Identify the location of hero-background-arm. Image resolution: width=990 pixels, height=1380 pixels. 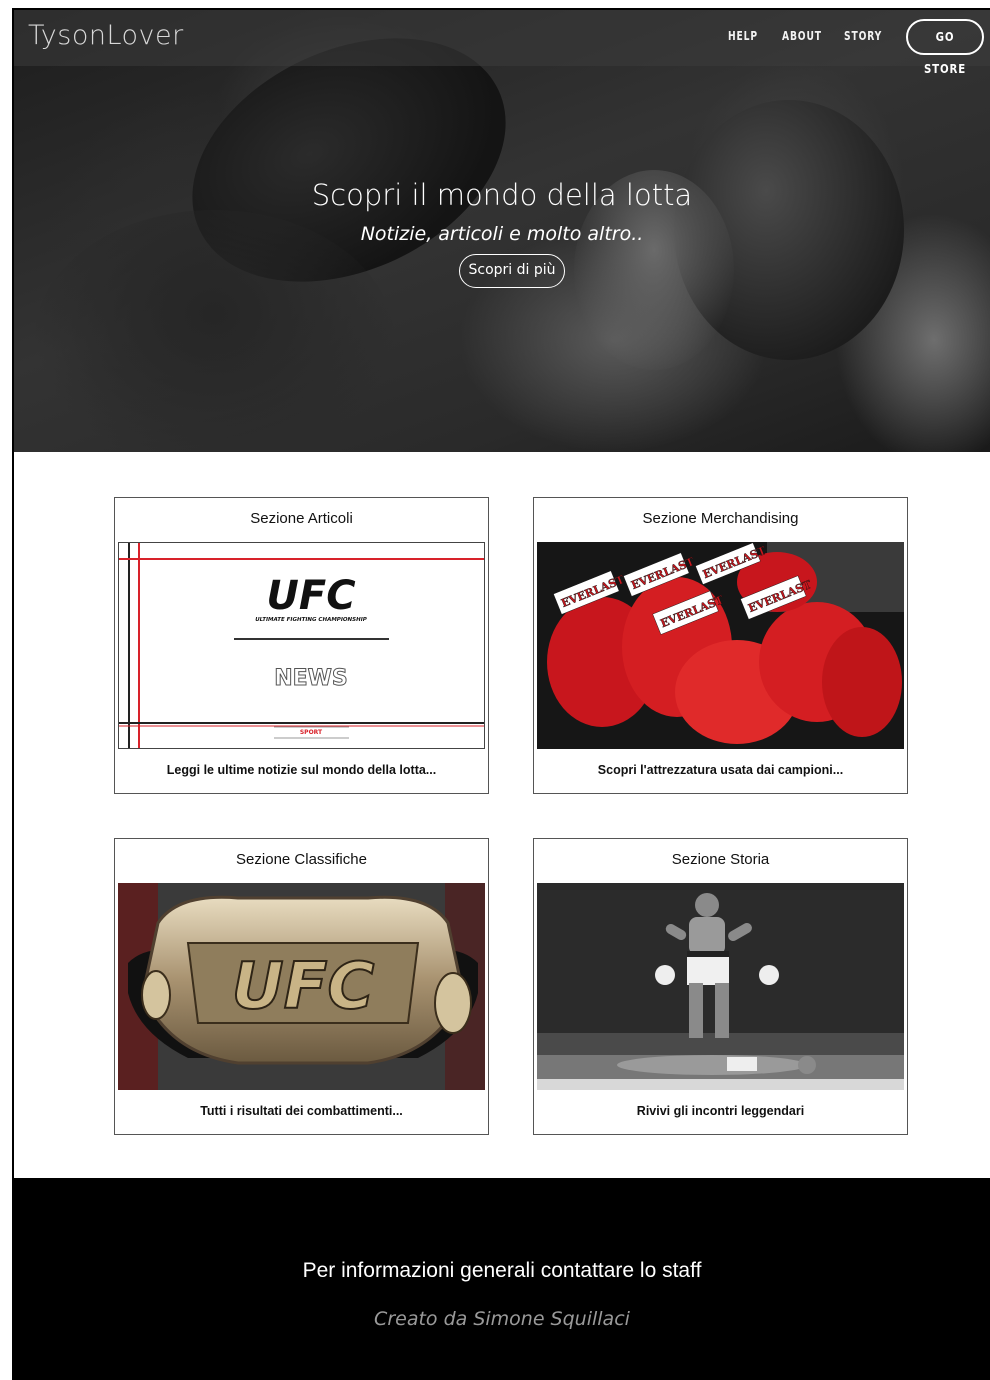
(214, 331).